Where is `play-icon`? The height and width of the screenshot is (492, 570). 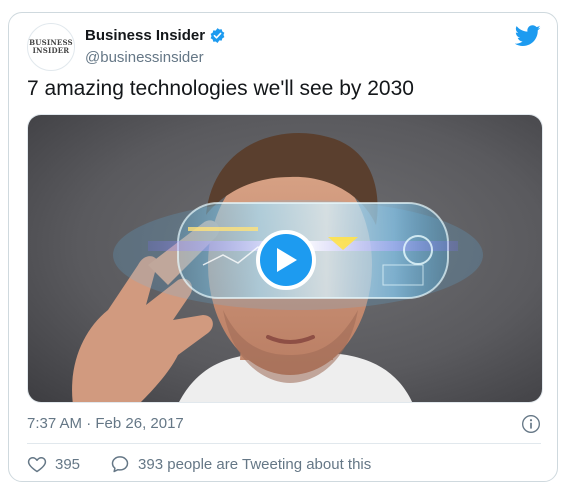
play-icon is located at coordinates (287, 260).